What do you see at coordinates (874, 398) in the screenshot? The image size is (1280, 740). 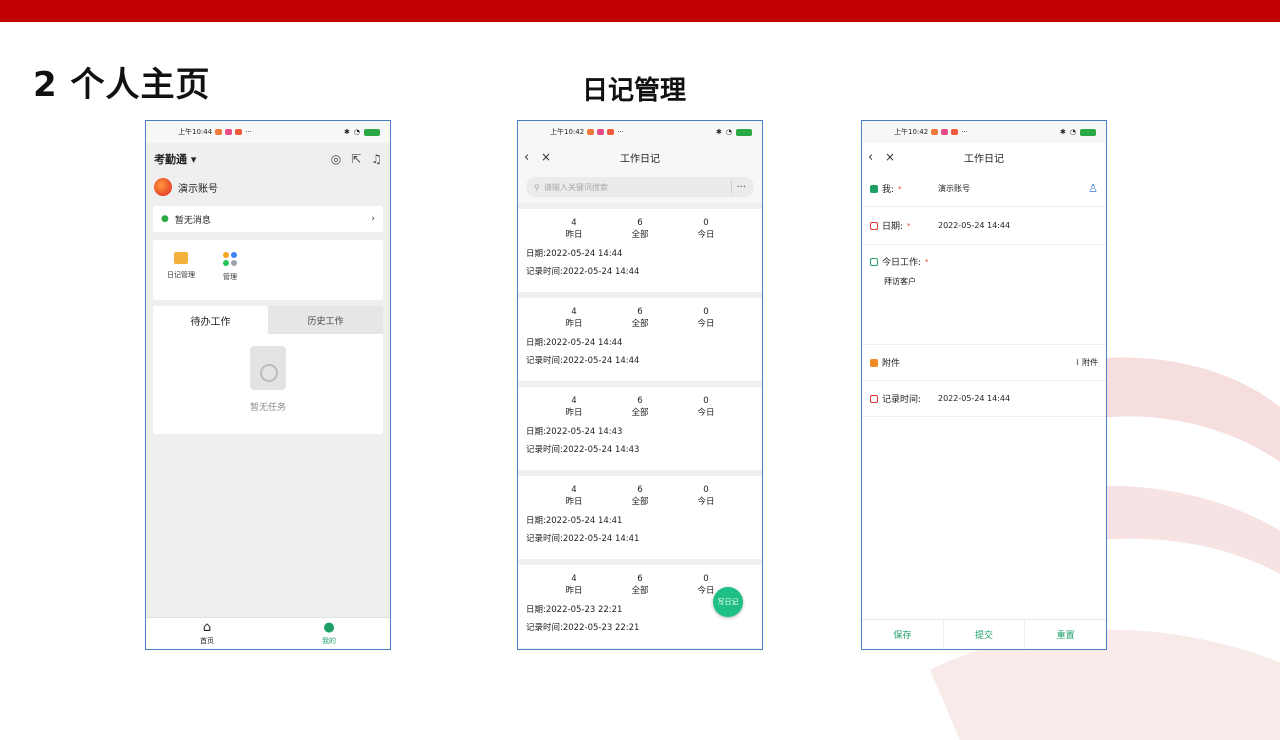 I see `calendar-icon` at bounding box center [874, 398].